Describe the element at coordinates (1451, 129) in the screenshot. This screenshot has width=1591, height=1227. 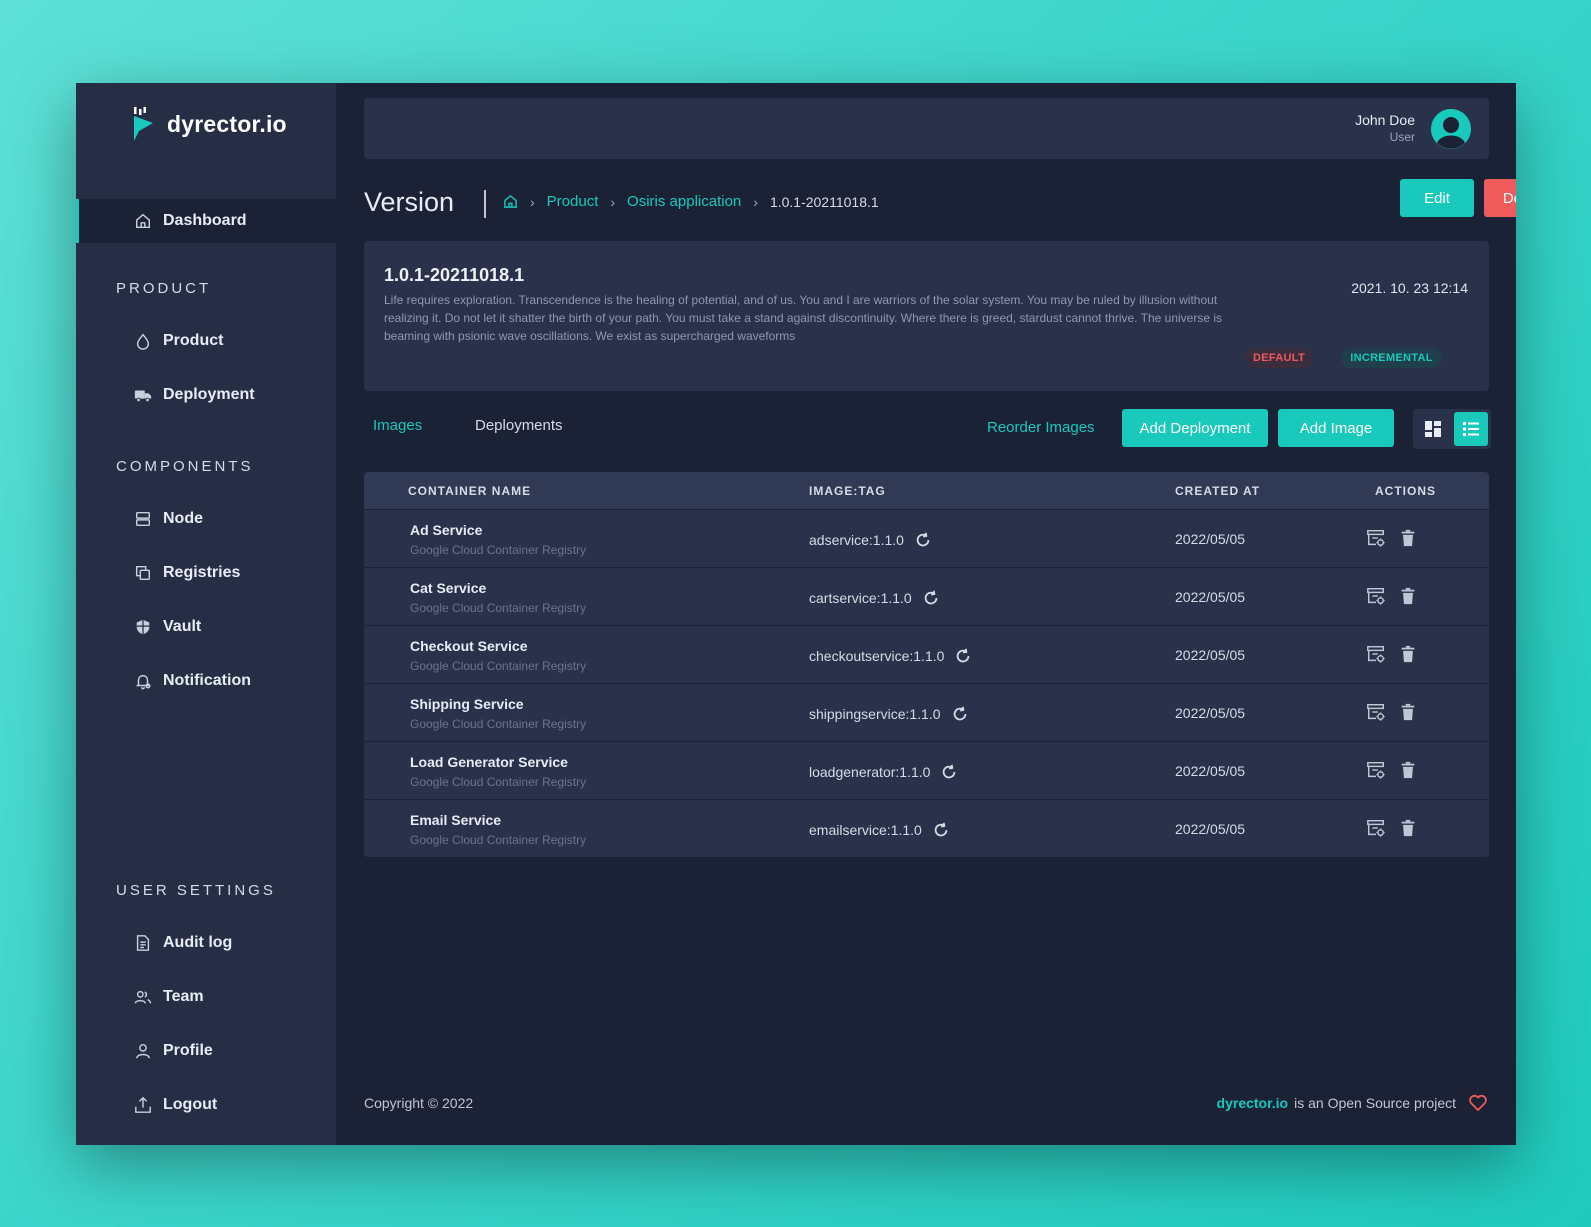
I see `avatar` at that location.